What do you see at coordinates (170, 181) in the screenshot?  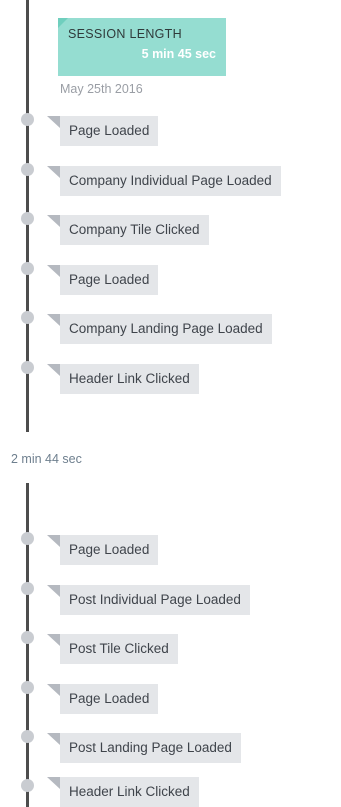 I see `event-label: Company Individual Page Loaded` at bounding box center [170, 181].